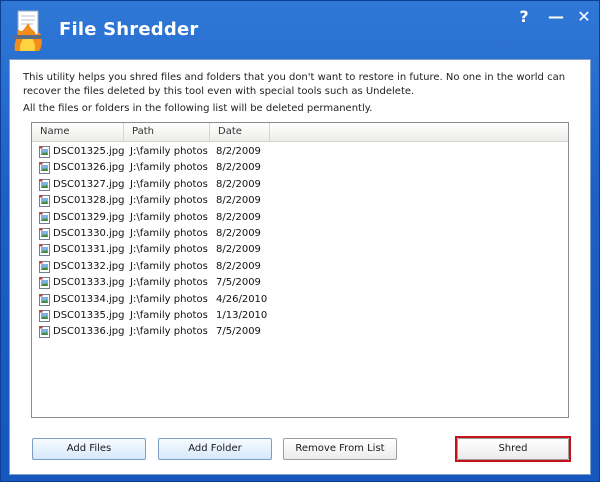 This screenshot has width=600, height=482. Describe the element at coordinates (300, 132) in the screenshot. I see `list-header: Name Path Date` at that location.